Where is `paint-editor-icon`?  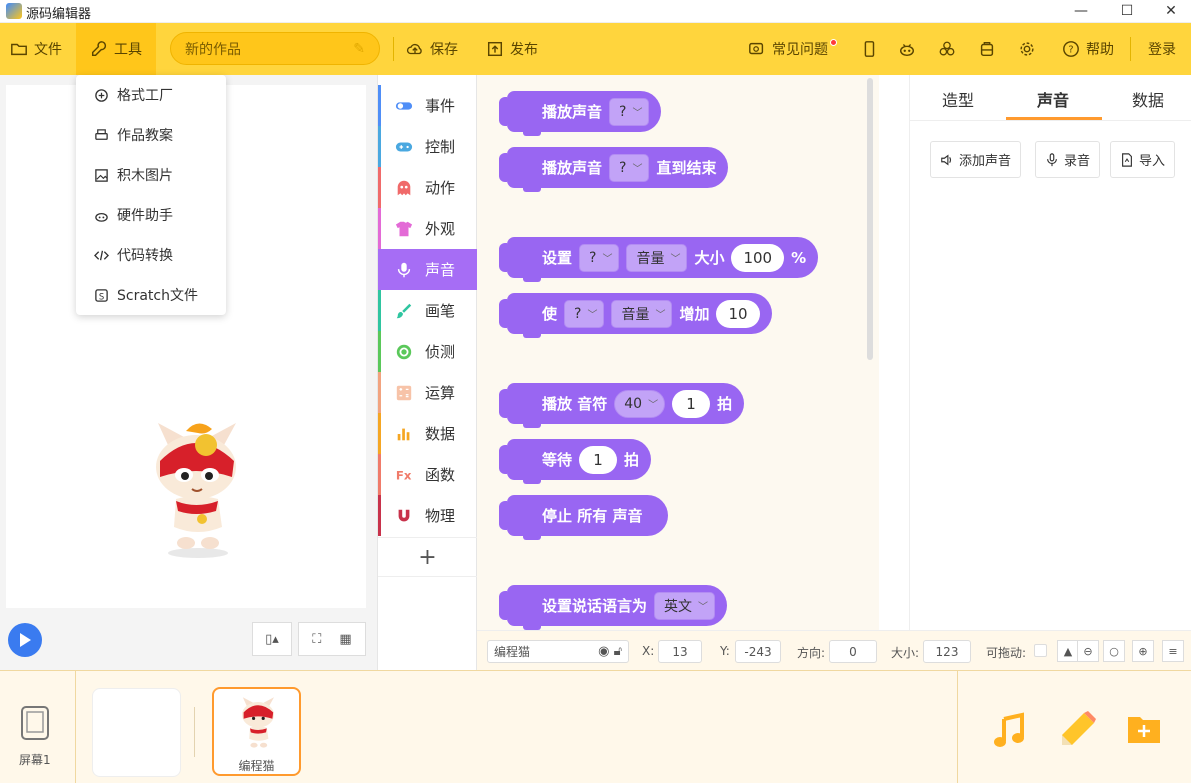 paint-editor-icon is located at coordinates (1077, 730).